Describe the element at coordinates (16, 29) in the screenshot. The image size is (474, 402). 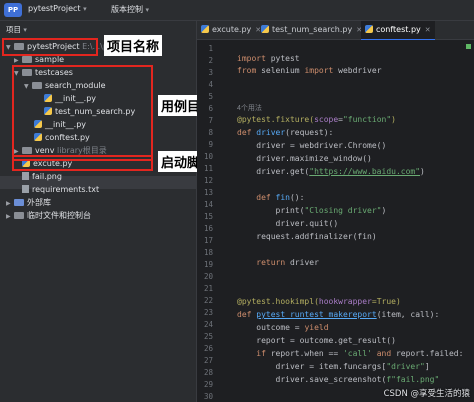
I see `panel-title: 项目 ▾` at that location.